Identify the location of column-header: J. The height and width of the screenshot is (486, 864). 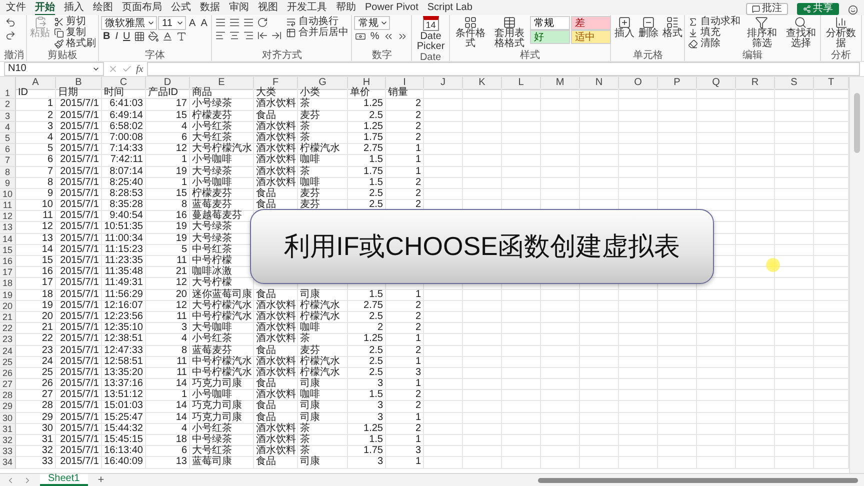
(443, 83).